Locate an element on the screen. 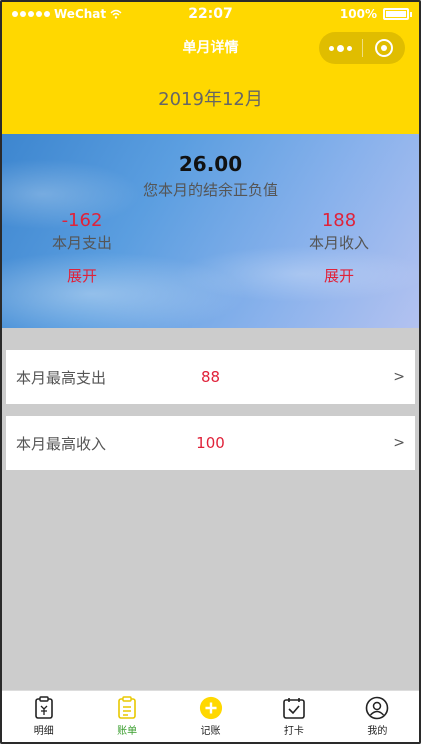 The image size is (421, 744). expand-income-button: 展开 is located at coordinates (339, 275).